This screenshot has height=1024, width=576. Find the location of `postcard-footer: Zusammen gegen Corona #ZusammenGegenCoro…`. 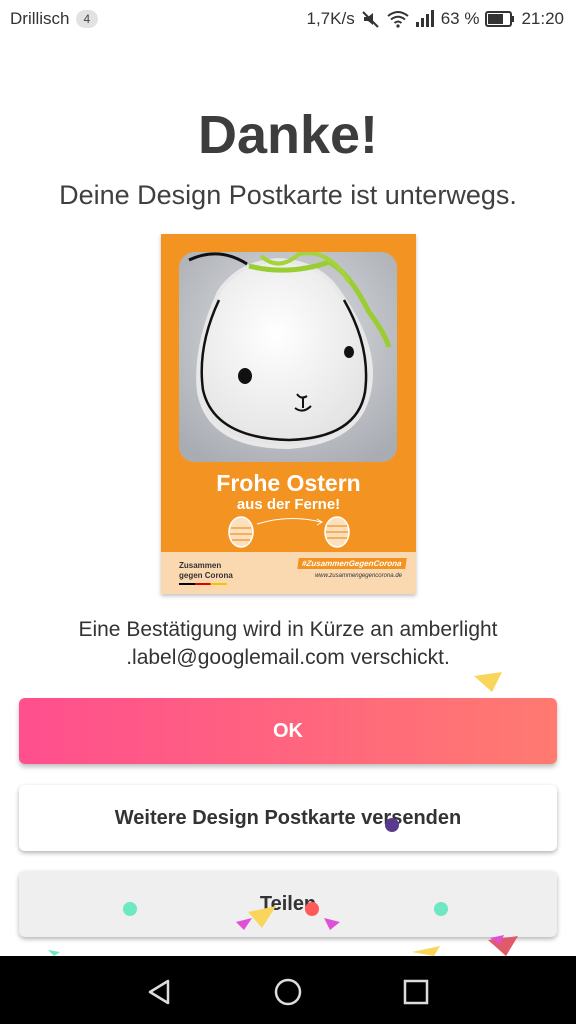

postcard-footer: Zusammen gegen Corona #ZusammenGegenCoro… is located at coordinates (288, 573).